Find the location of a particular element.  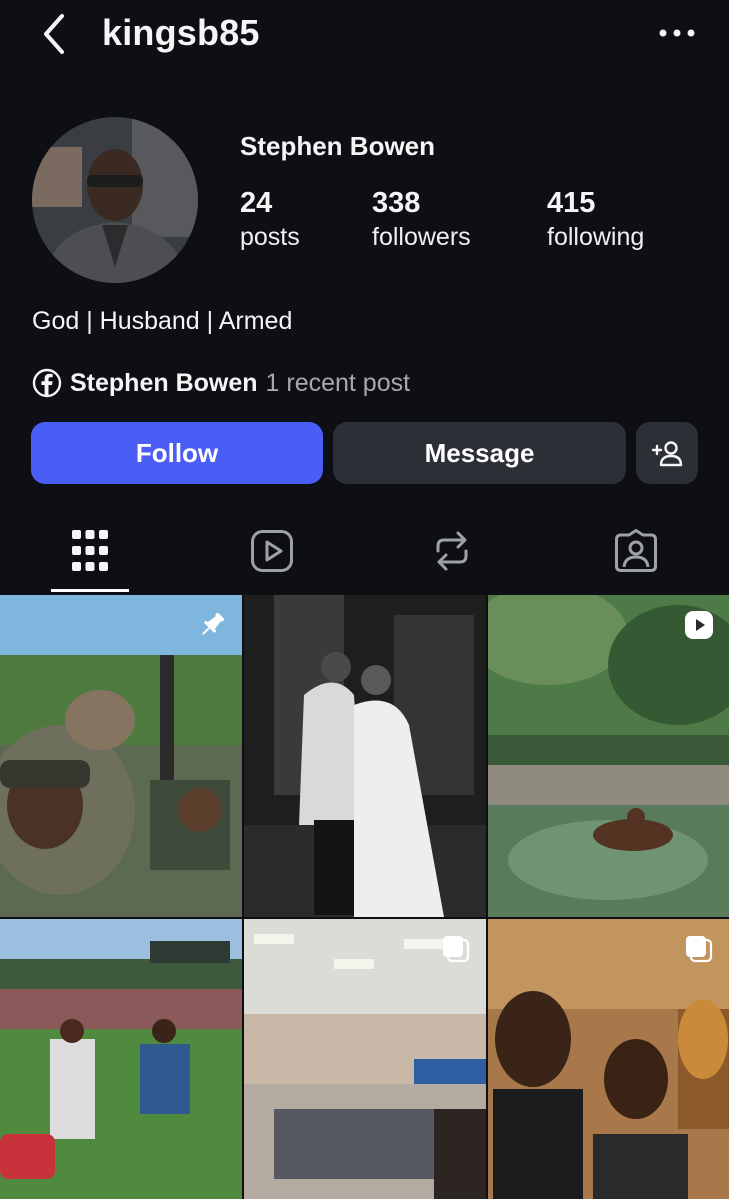

posts-stat: 24 posts is located at coordinates (270, 220).